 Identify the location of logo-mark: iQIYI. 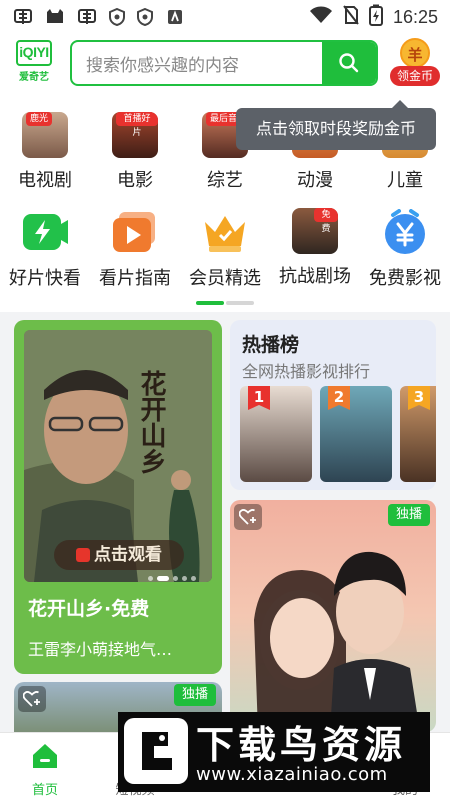
(34, 53).